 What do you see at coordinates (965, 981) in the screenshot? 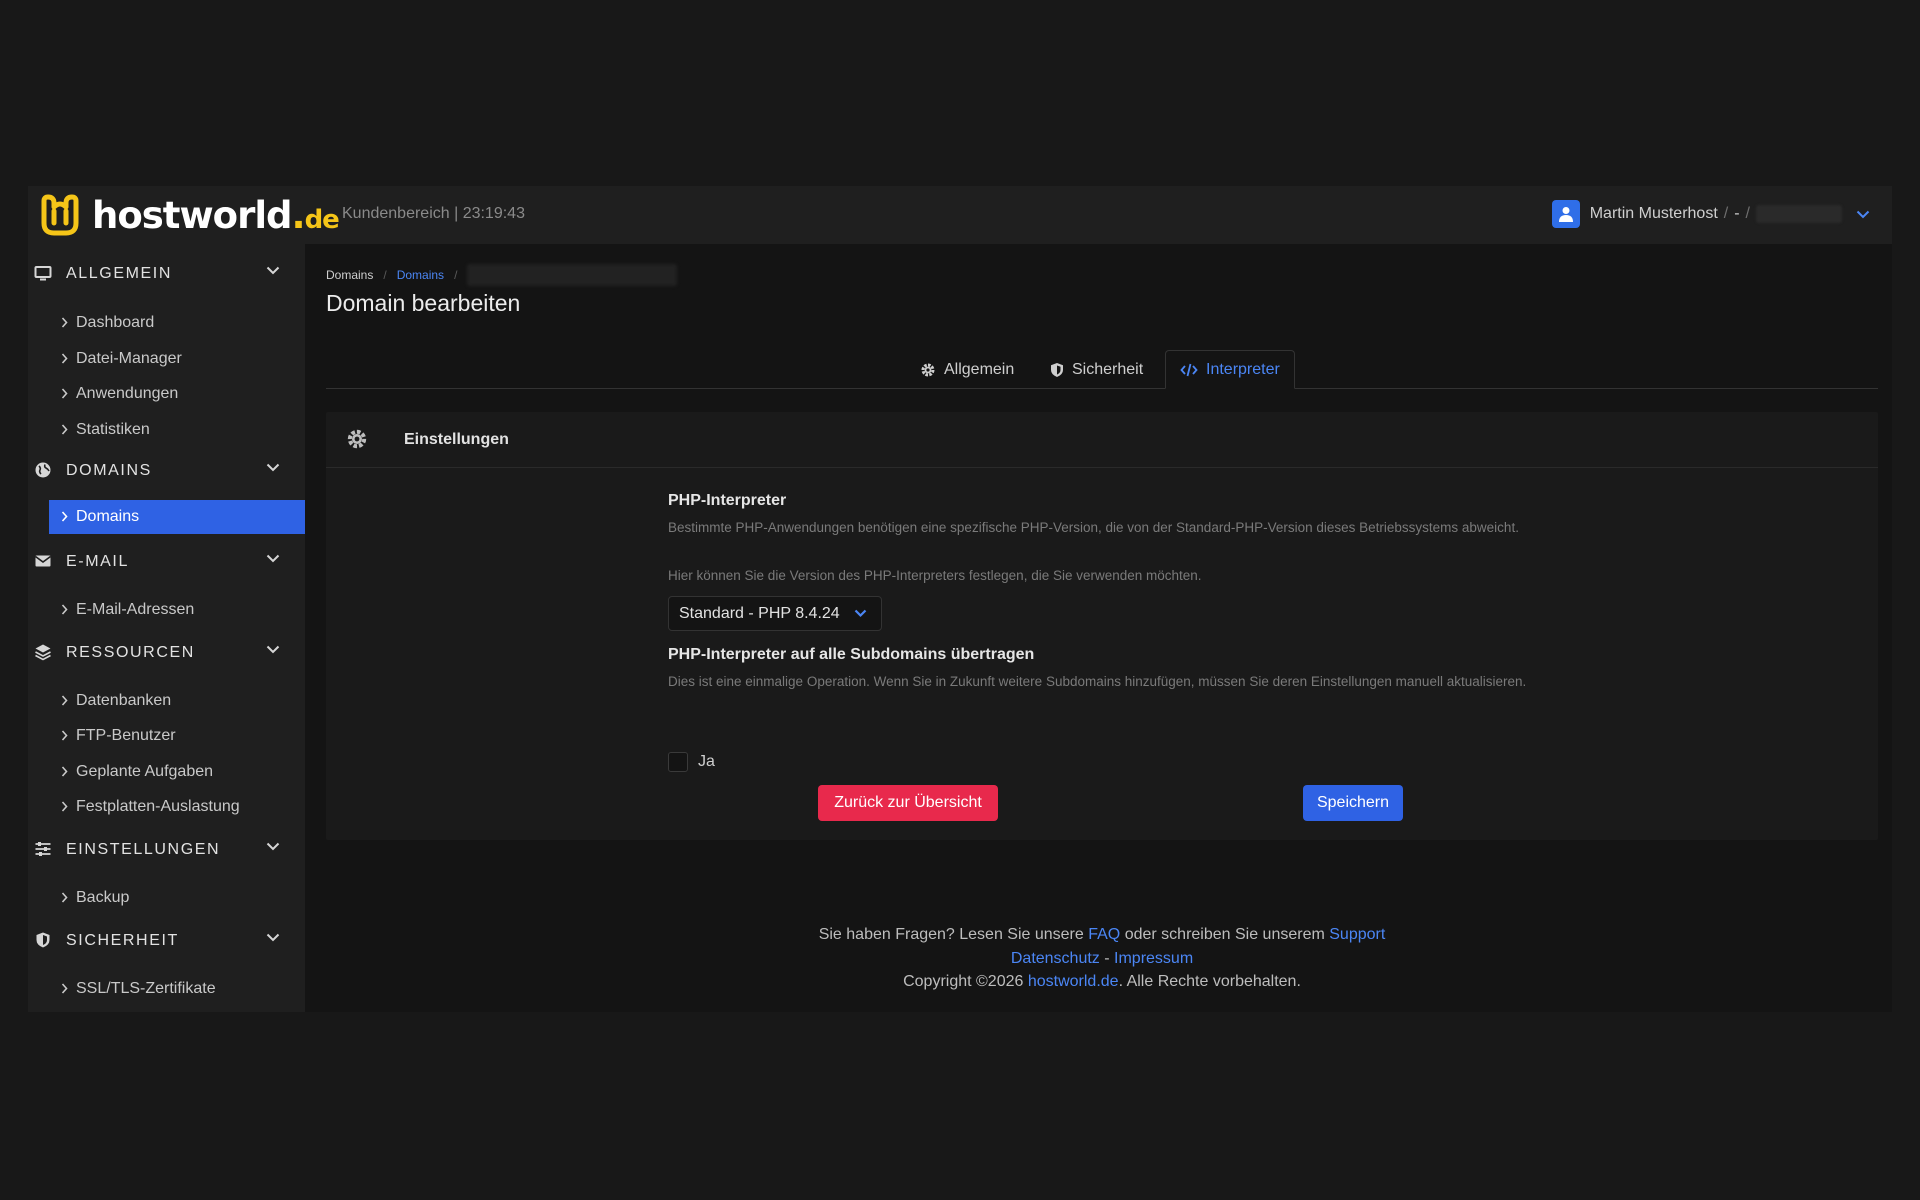
I see `footer-text: Copyright ©2026` at bounding box center [965, 981].